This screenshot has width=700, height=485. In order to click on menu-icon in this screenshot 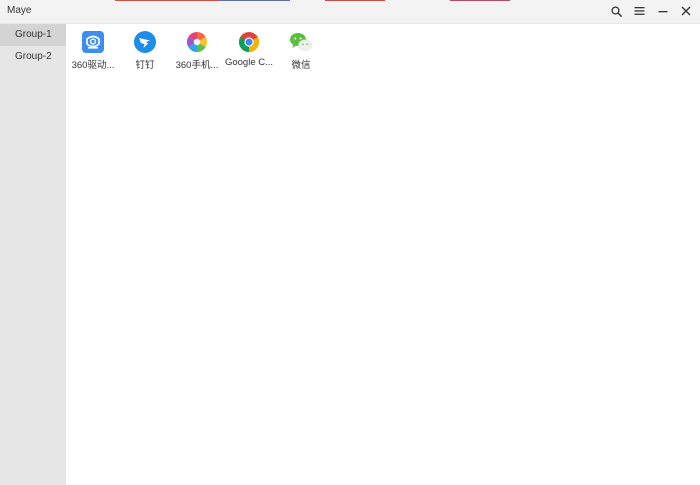, I will do `click(639, 11)`.